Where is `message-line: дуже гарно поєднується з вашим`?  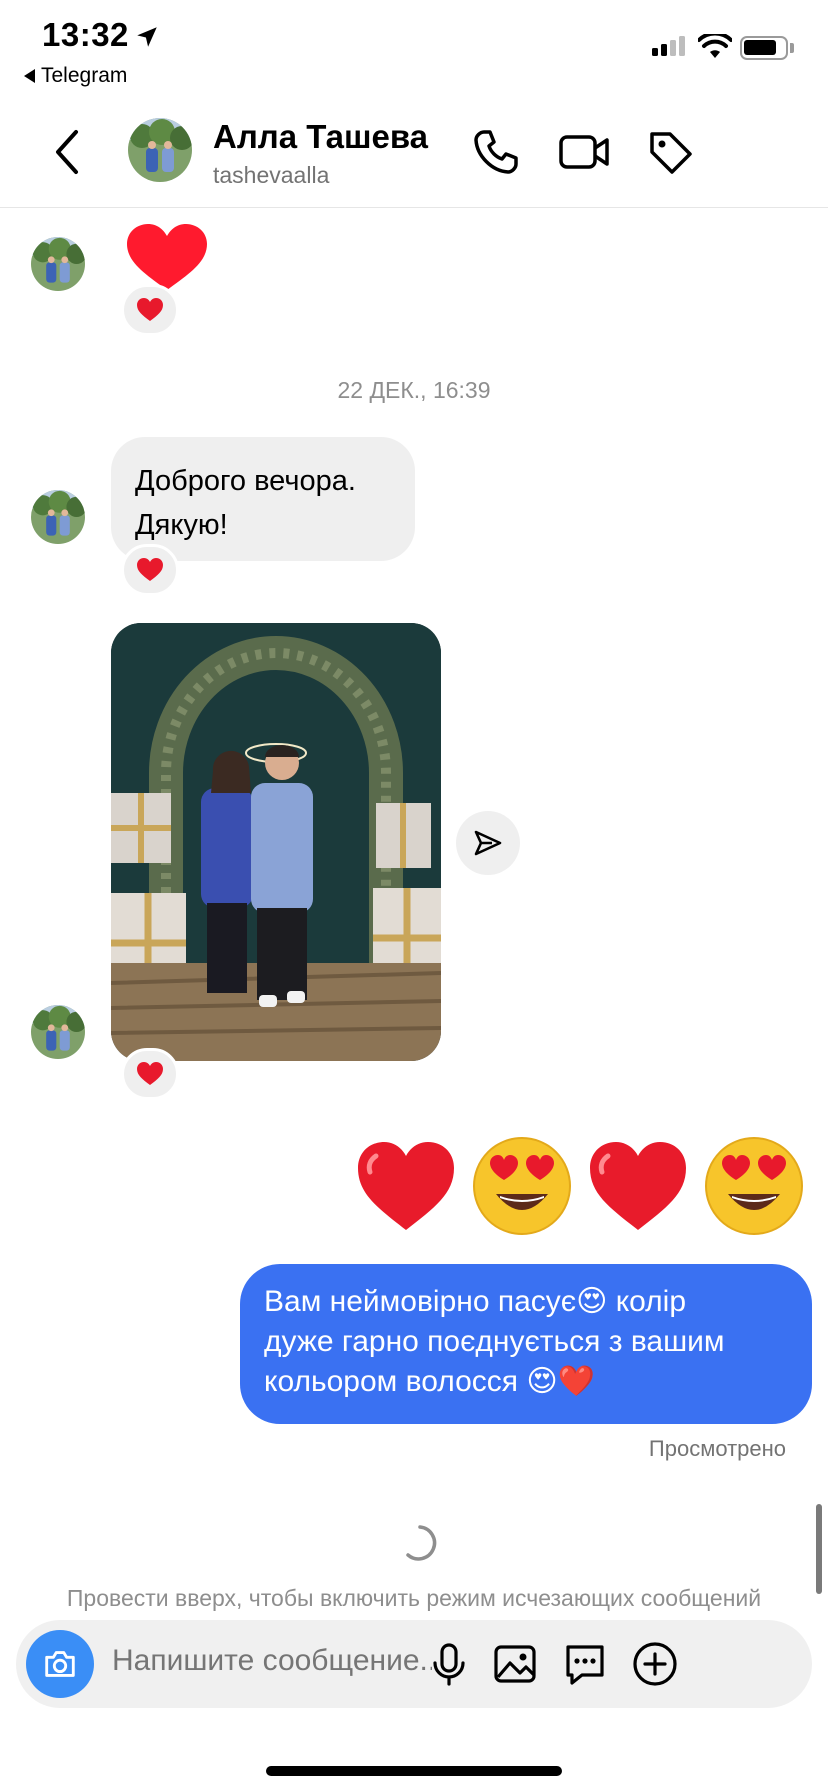
message-line: дуже гарно поєднується з вашим is located at coordinates (494, 1341).